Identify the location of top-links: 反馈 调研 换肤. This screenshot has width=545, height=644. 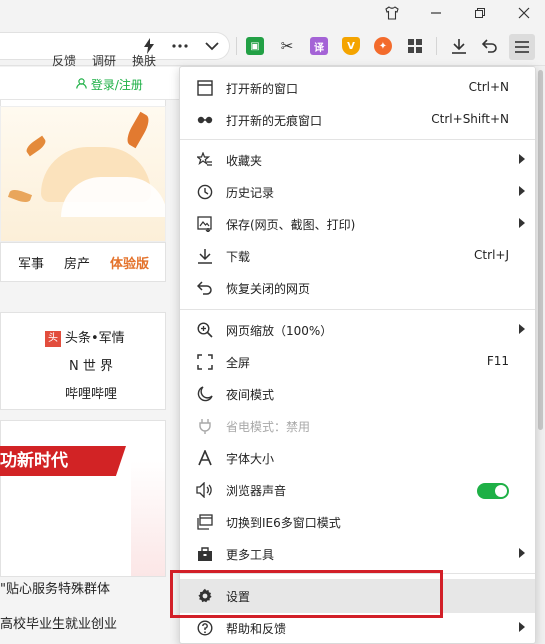
(104, 60).